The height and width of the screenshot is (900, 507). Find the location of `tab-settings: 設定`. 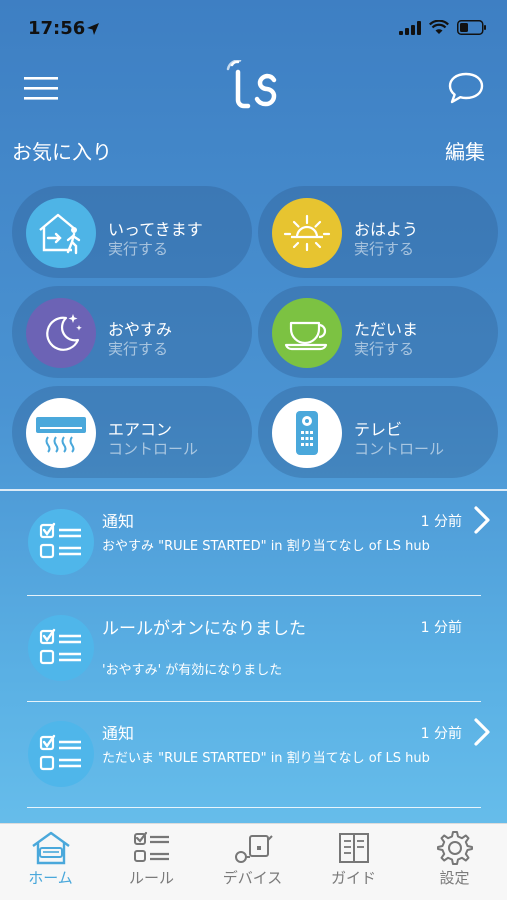

tab-settings: 設定 is located at coordinates (454, 862).